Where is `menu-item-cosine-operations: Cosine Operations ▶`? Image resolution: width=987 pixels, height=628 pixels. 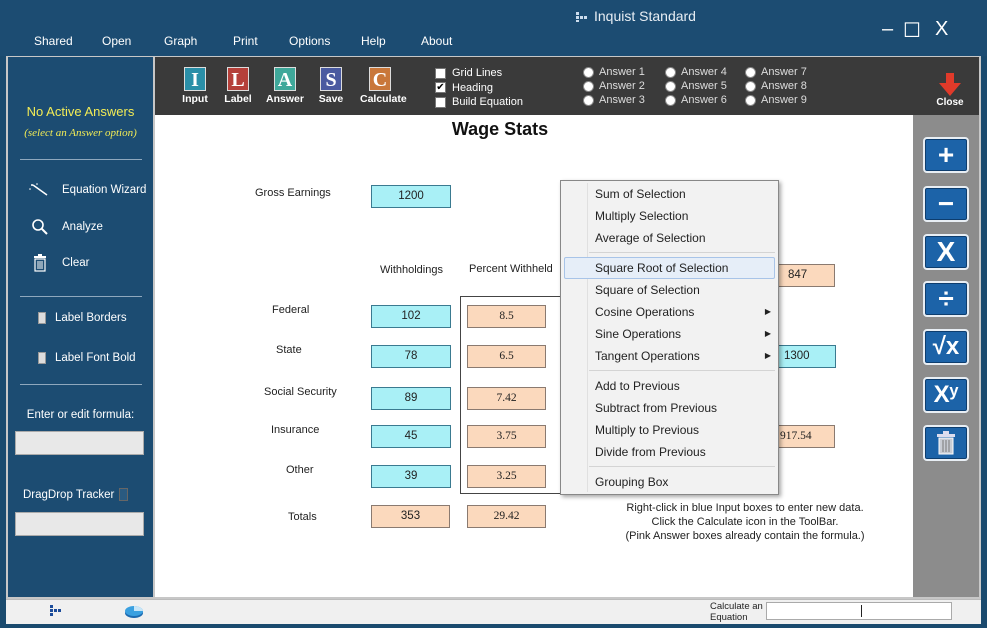 menu-item-cosine-operations: Cosine Operations ▶ is located at coordinates (685, 312).